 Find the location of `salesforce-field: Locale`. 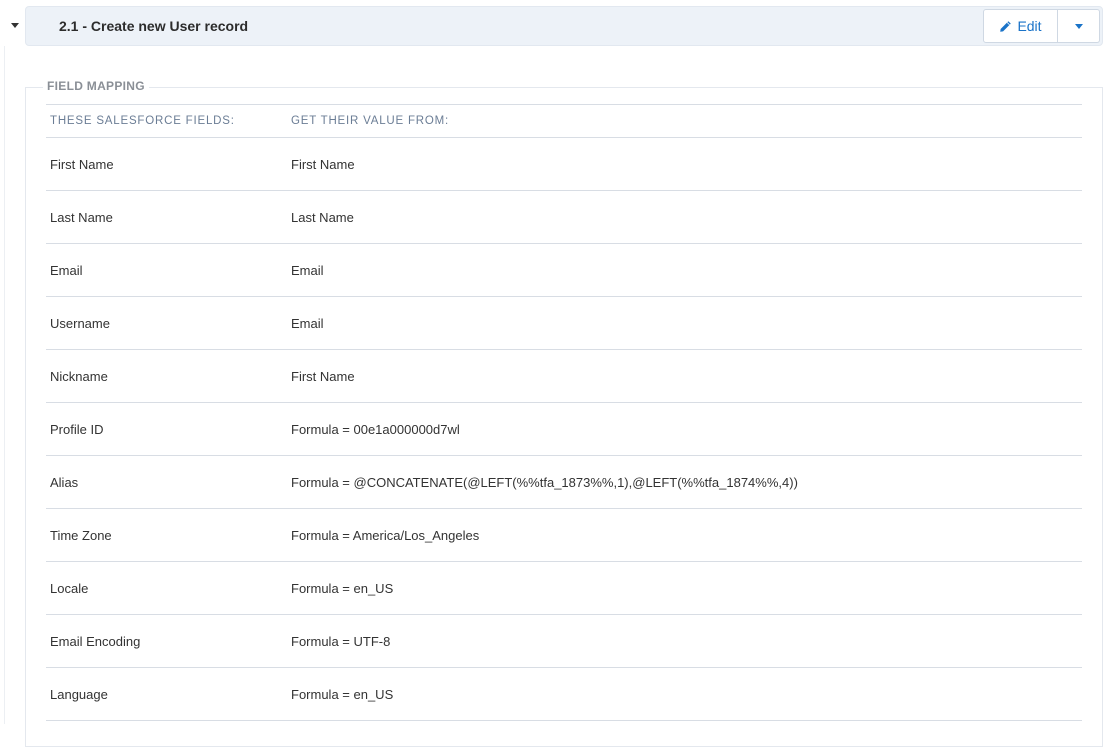

salesforce-field: Locale is located at coordinates (69, 588).